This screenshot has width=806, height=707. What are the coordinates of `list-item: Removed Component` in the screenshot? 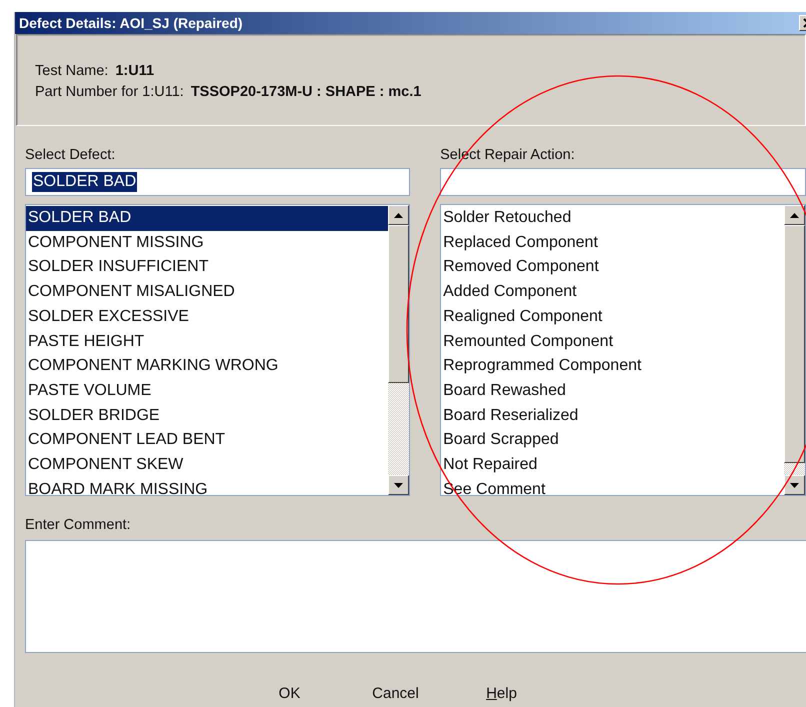 It's located at (612, 267).